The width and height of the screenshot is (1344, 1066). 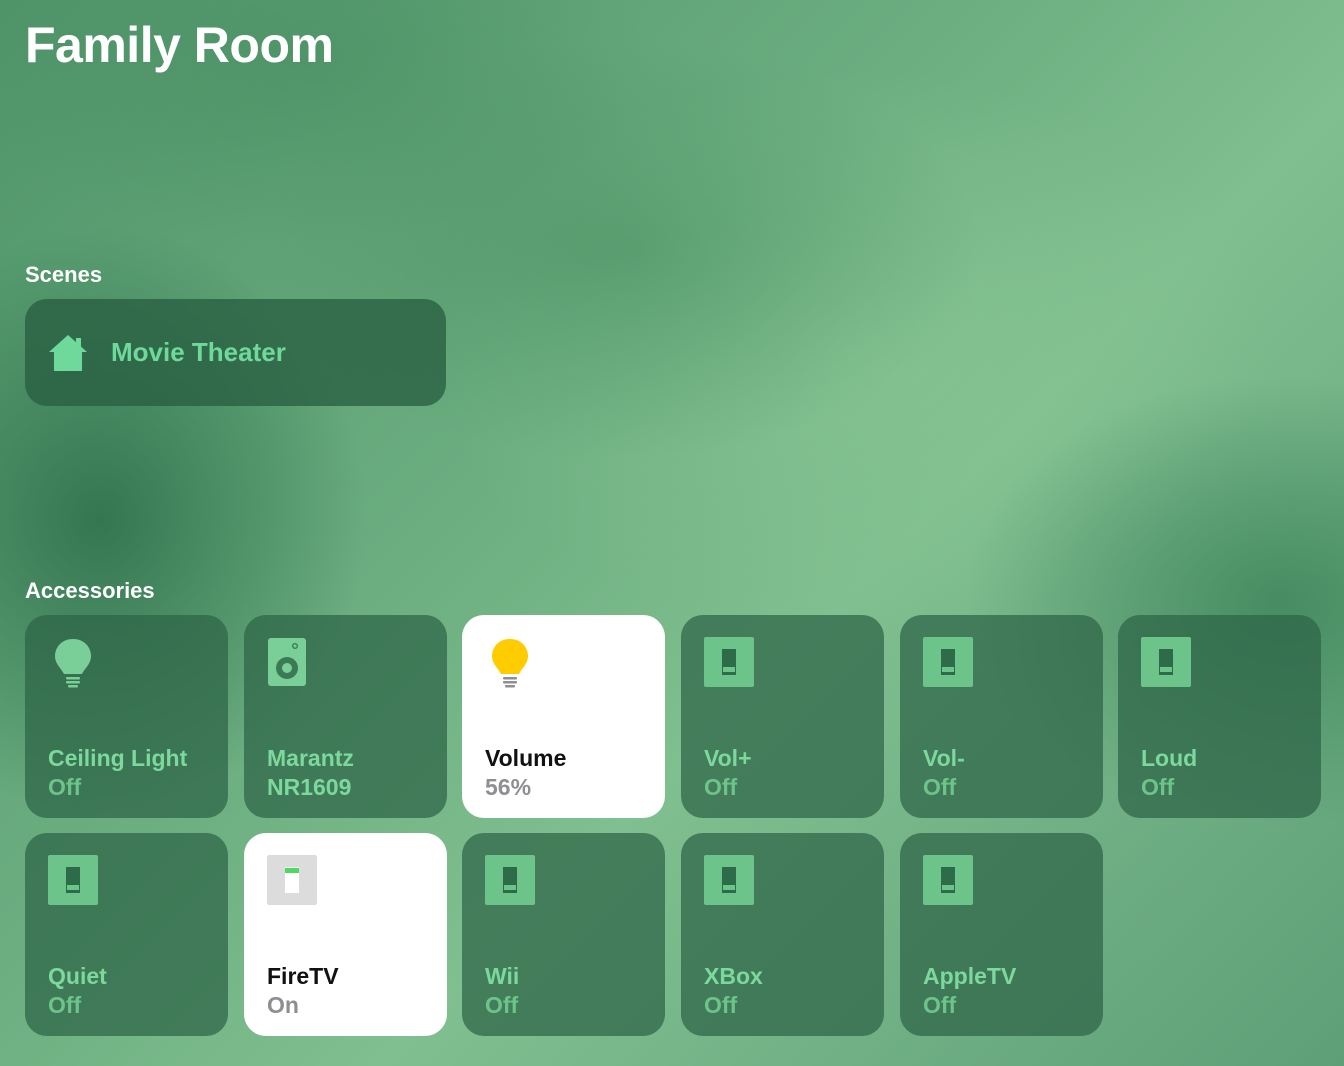 I want to click on accessory-status: On, so click(x=283, y=1005).